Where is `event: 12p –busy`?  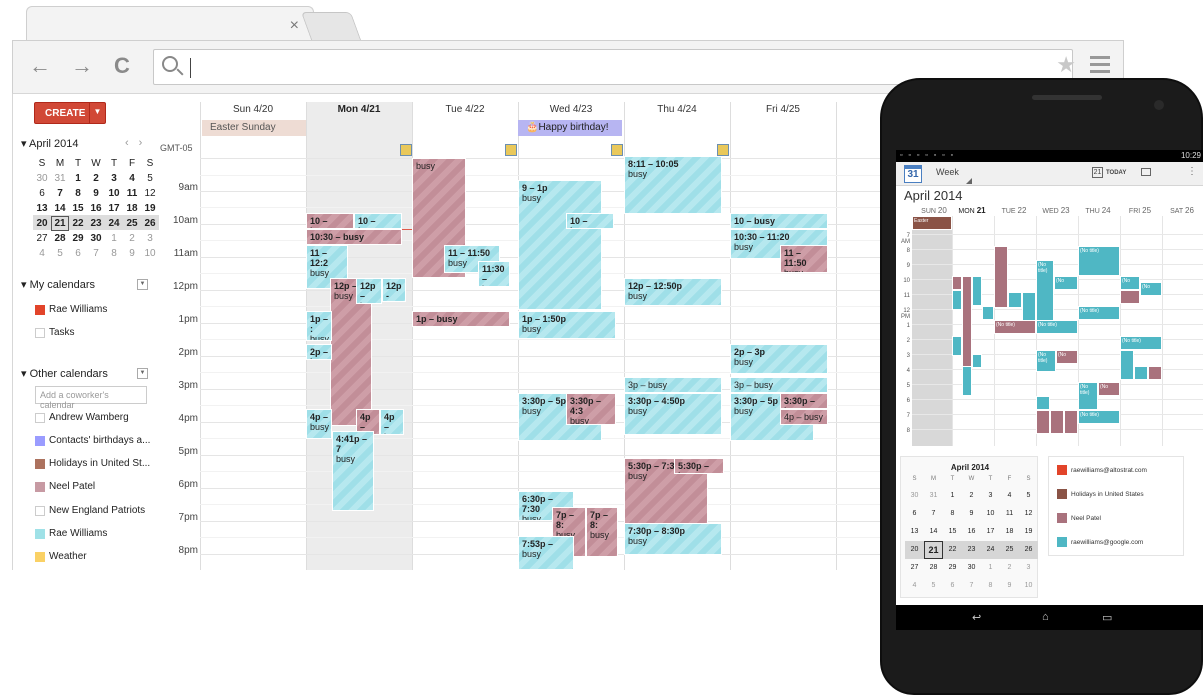
event: 12p –busy is located at coordinates (369, 291).